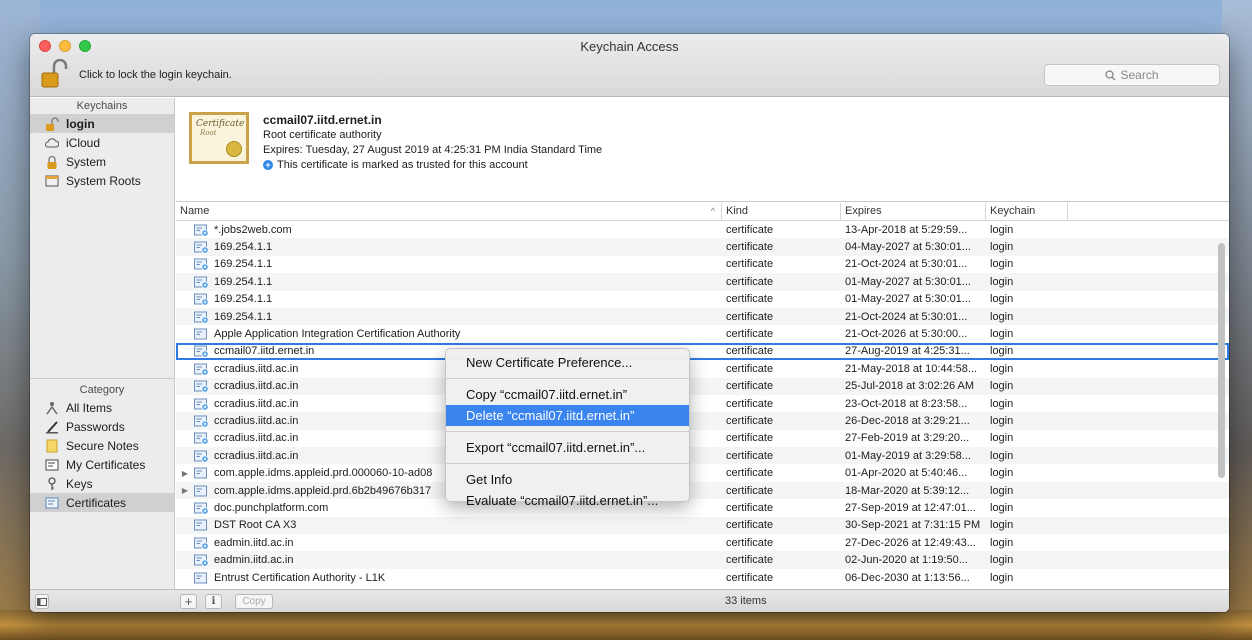 The image size is (1252, 640). What do you see at coordinates (102, 483) in the screenshot?
I see `sidebar-item-keys: Keys` at bounding box center [102, 483].